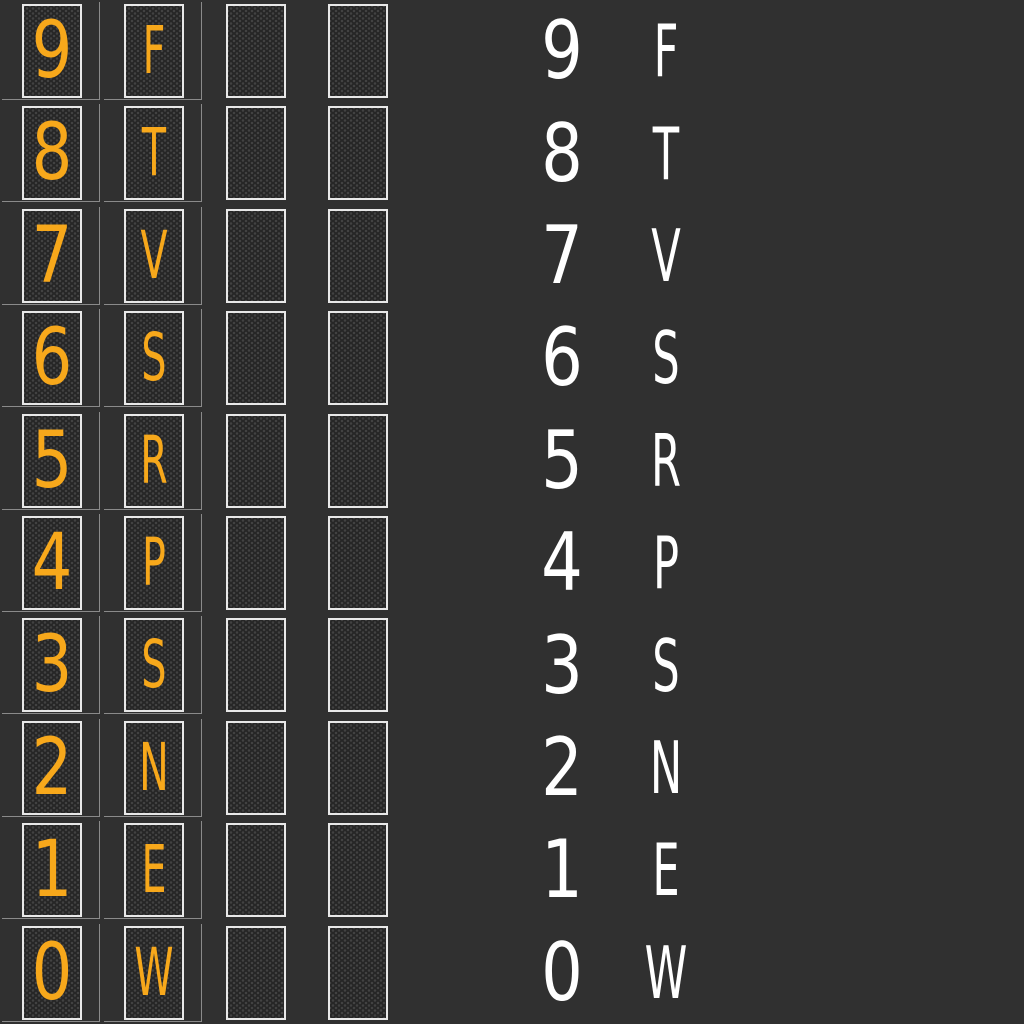 The image size is (1024, 1024). I want to click on tile-letter: T, so click(154, 153).